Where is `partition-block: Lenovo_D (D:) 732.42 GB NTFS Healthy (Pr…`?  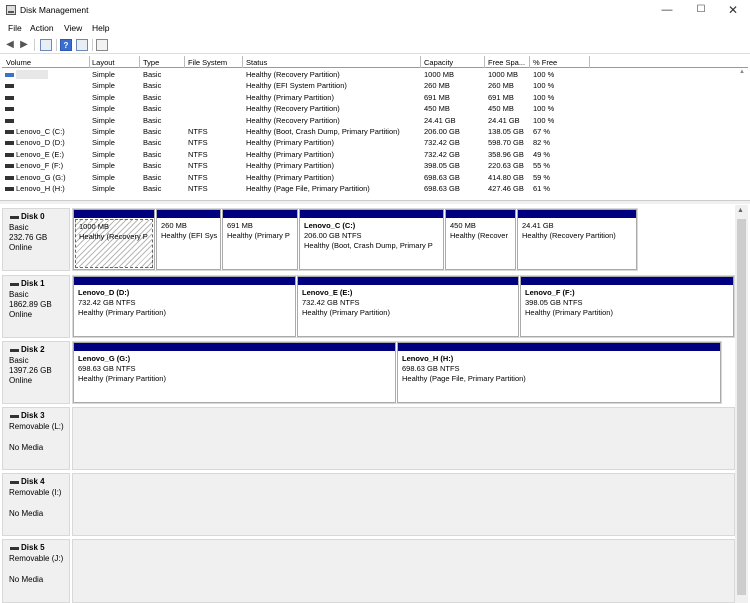
partition-block: Lenovo_D (D:) 732.42 GB NTFS Healthy (Pr… is located at coordinates (184, 306).